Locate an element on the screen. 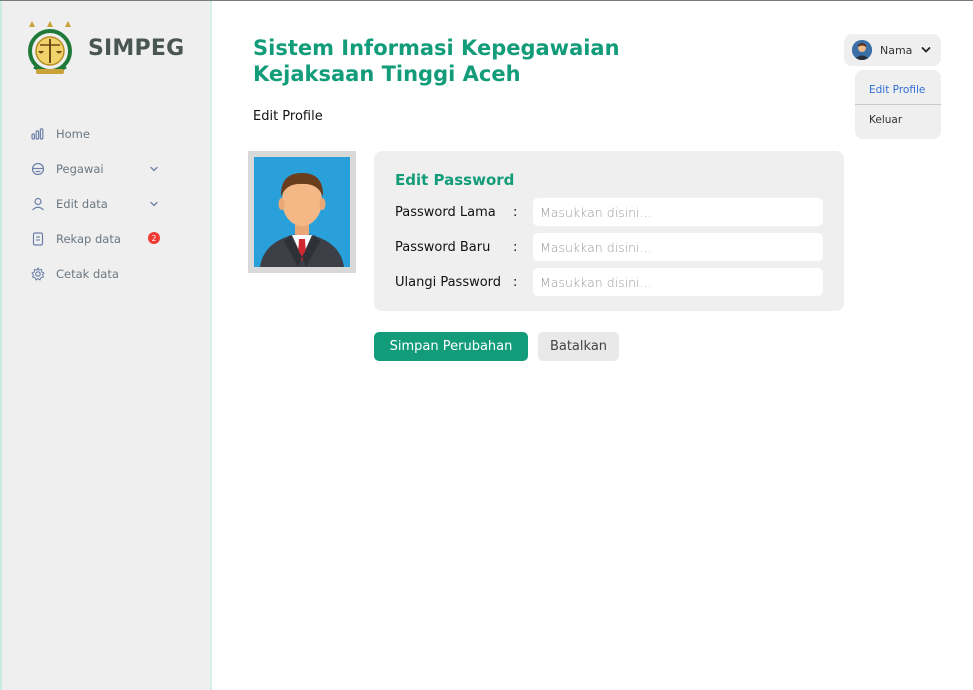 The width and height of the screenshot is (973, 690). field-label: Ulangi Password is located at coordinates (448, 282).